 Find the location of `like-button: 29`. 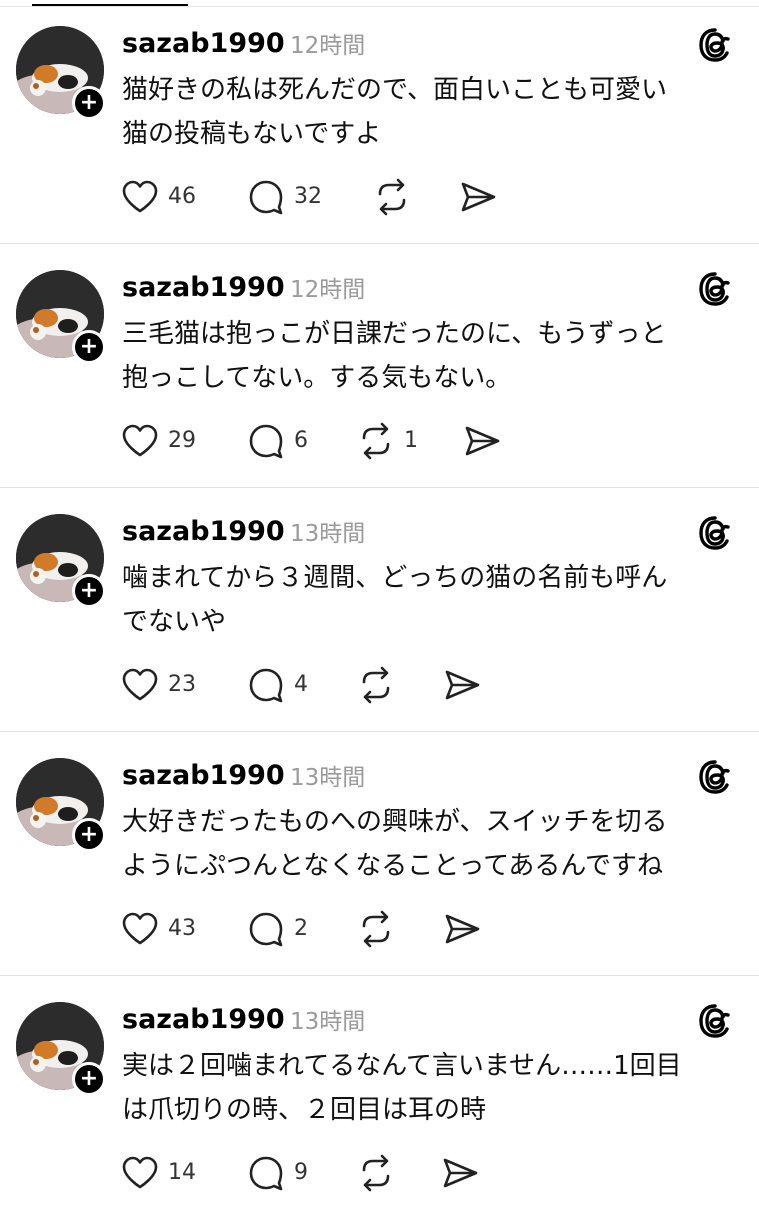

like-button: 29 is located at coordinates (158, 441).